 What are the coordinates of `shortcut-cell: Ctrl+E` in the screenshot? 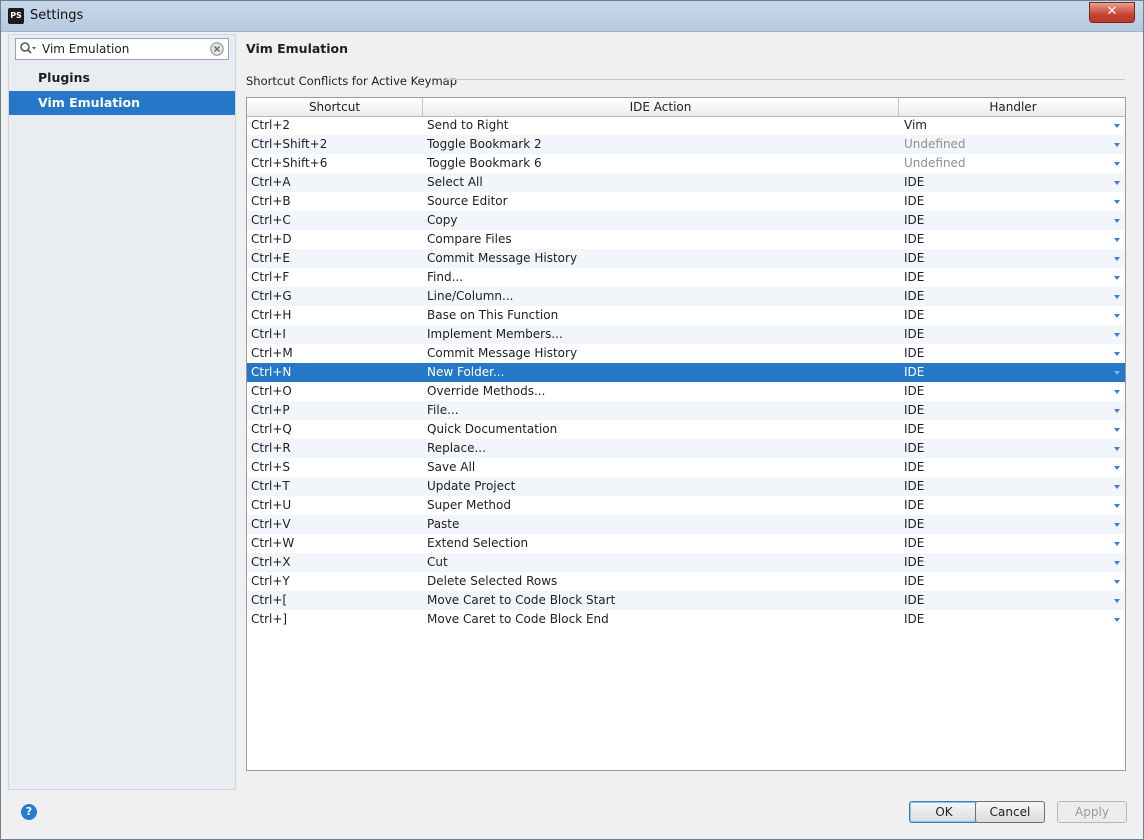 It's located at (270, 258).